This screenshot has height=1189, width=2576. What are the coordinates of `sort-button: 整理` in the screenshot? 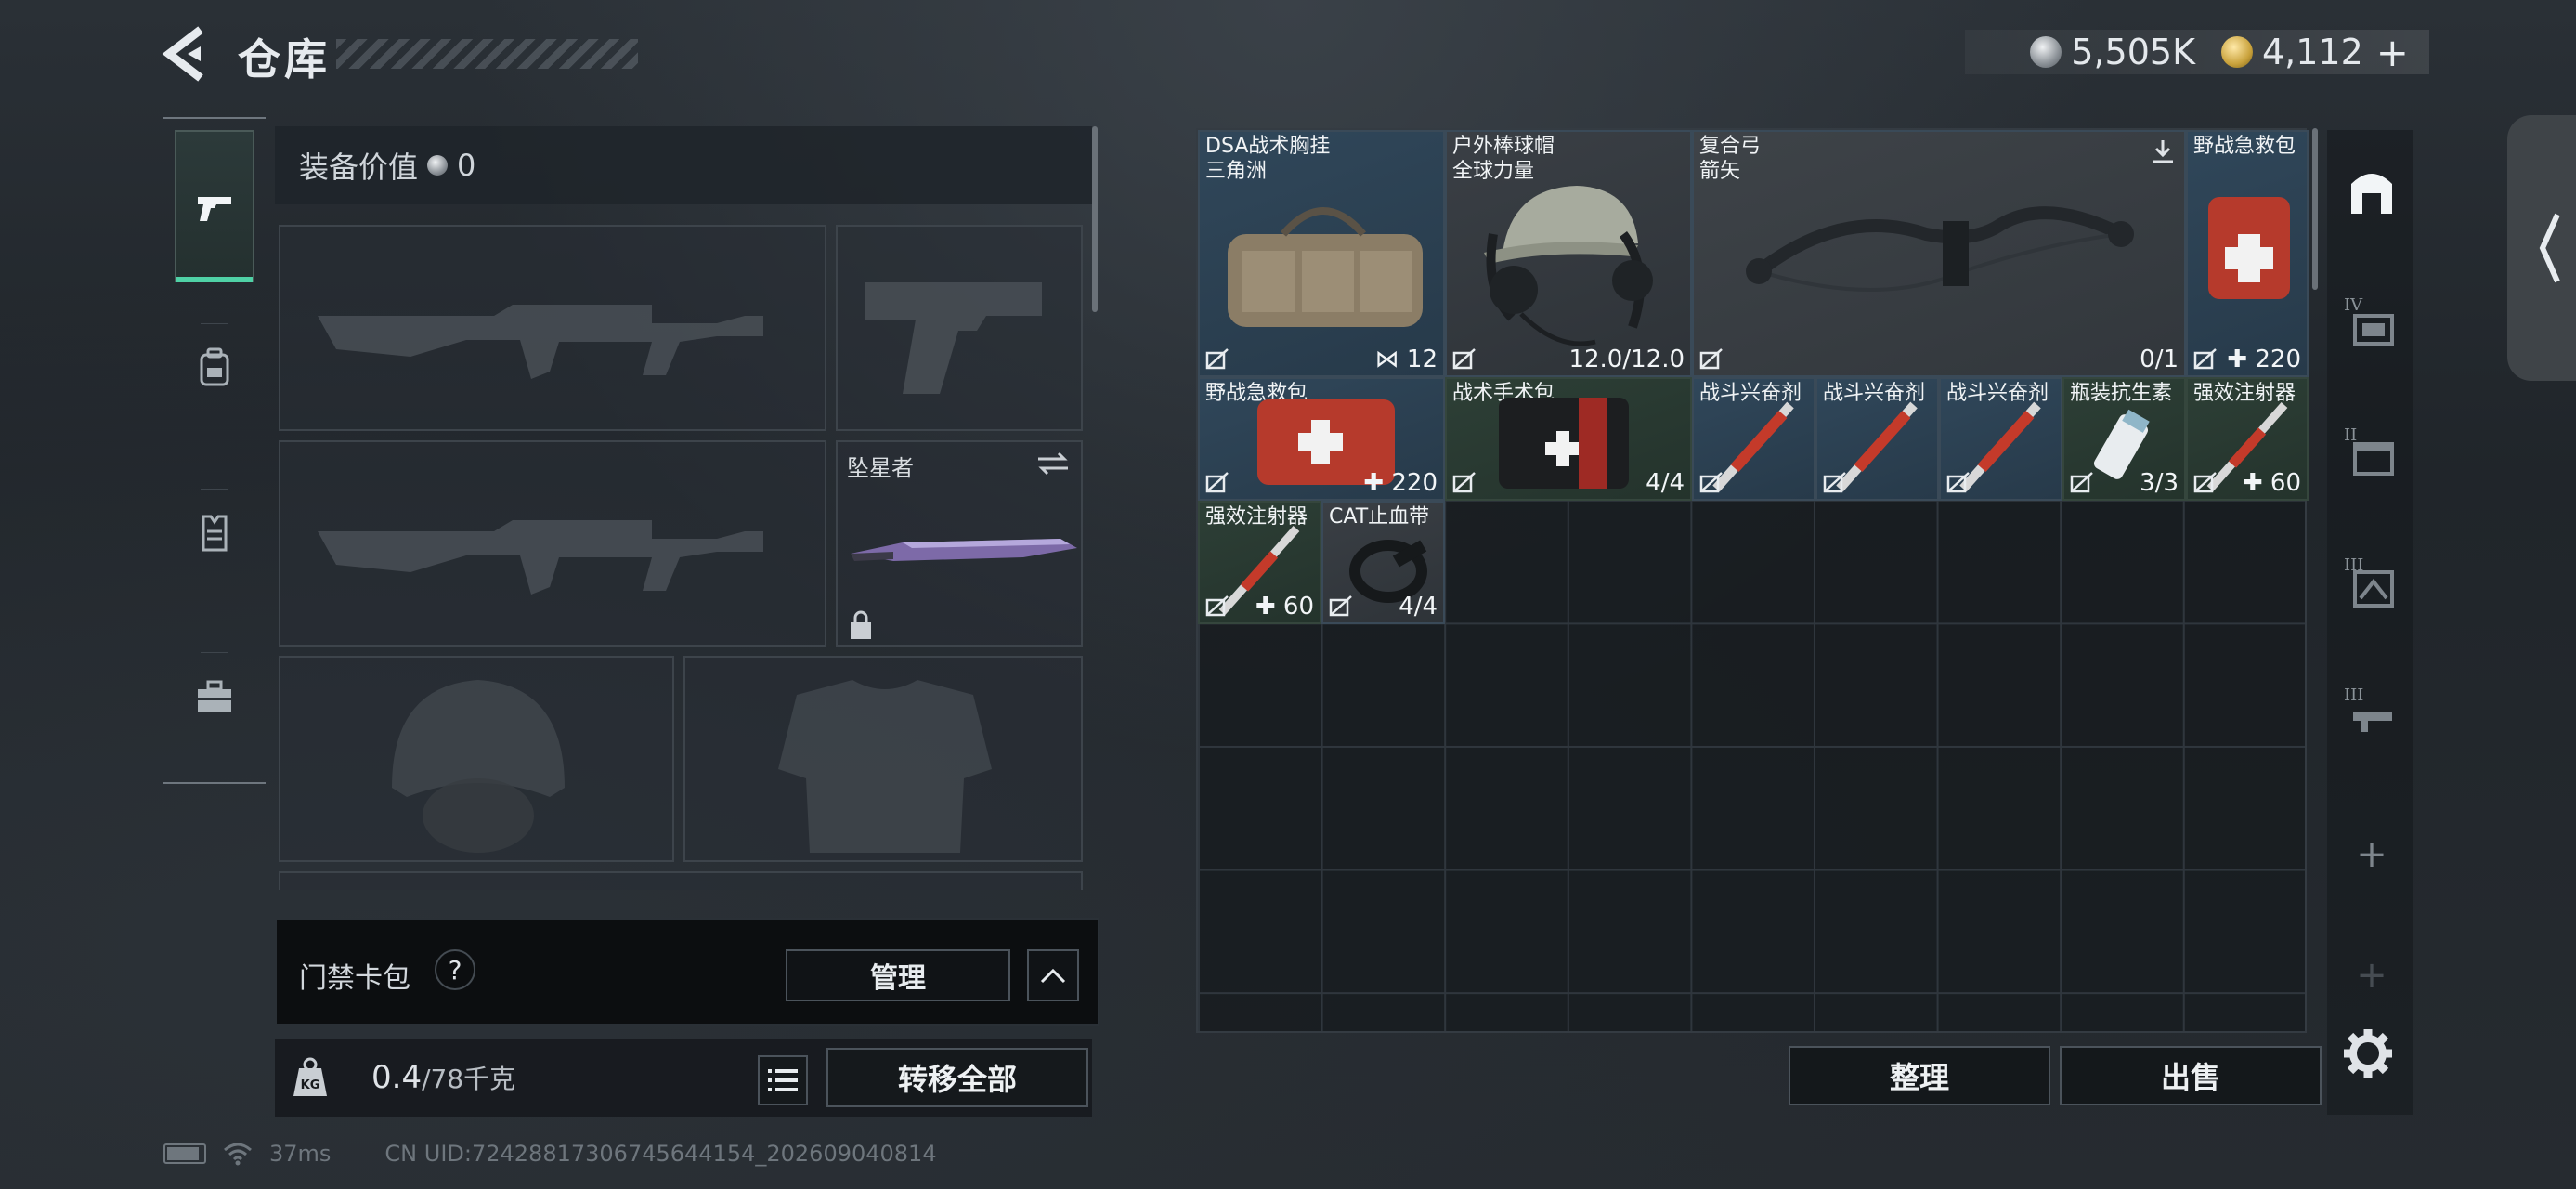 It's located at (1919, 1075).